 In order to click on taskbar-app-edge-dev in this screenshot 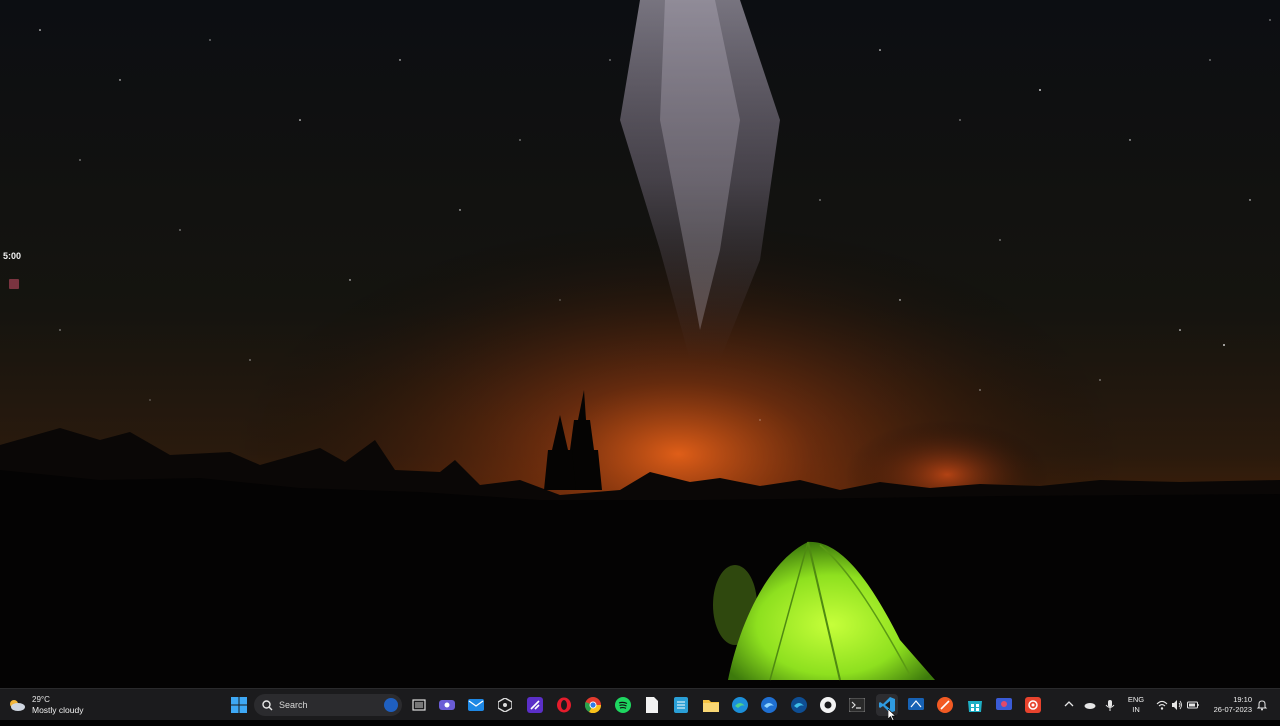, I will do `click(799, 705)`.